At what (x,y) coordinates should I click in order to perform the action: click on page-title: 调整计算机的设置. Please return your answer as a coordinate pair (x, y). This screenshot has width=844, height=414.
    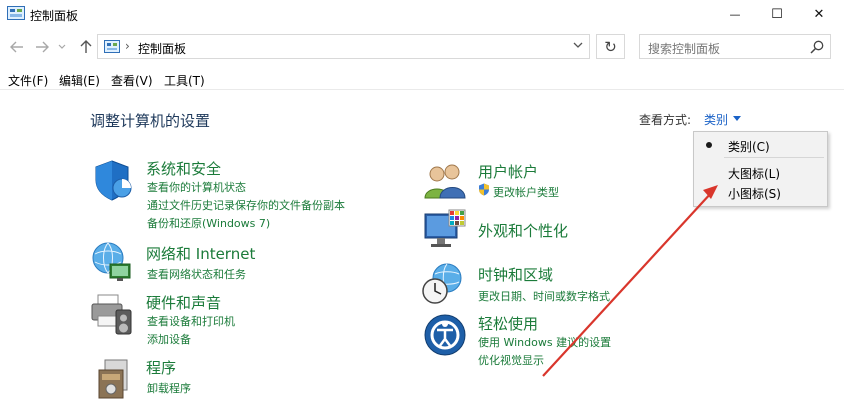
    Looking at the image, I should click on (150, 121).